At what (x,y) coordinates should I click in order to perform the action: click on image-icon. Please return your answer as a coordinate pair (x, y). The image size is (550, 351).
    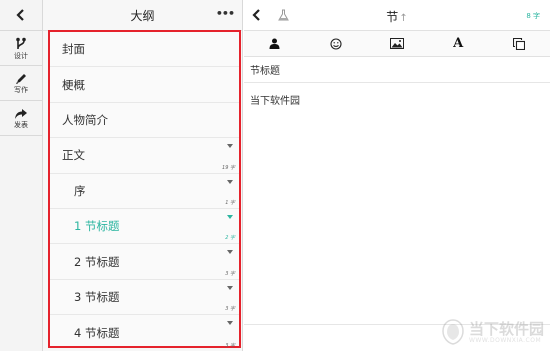
    Looking at the image, I should click on (397, 43).